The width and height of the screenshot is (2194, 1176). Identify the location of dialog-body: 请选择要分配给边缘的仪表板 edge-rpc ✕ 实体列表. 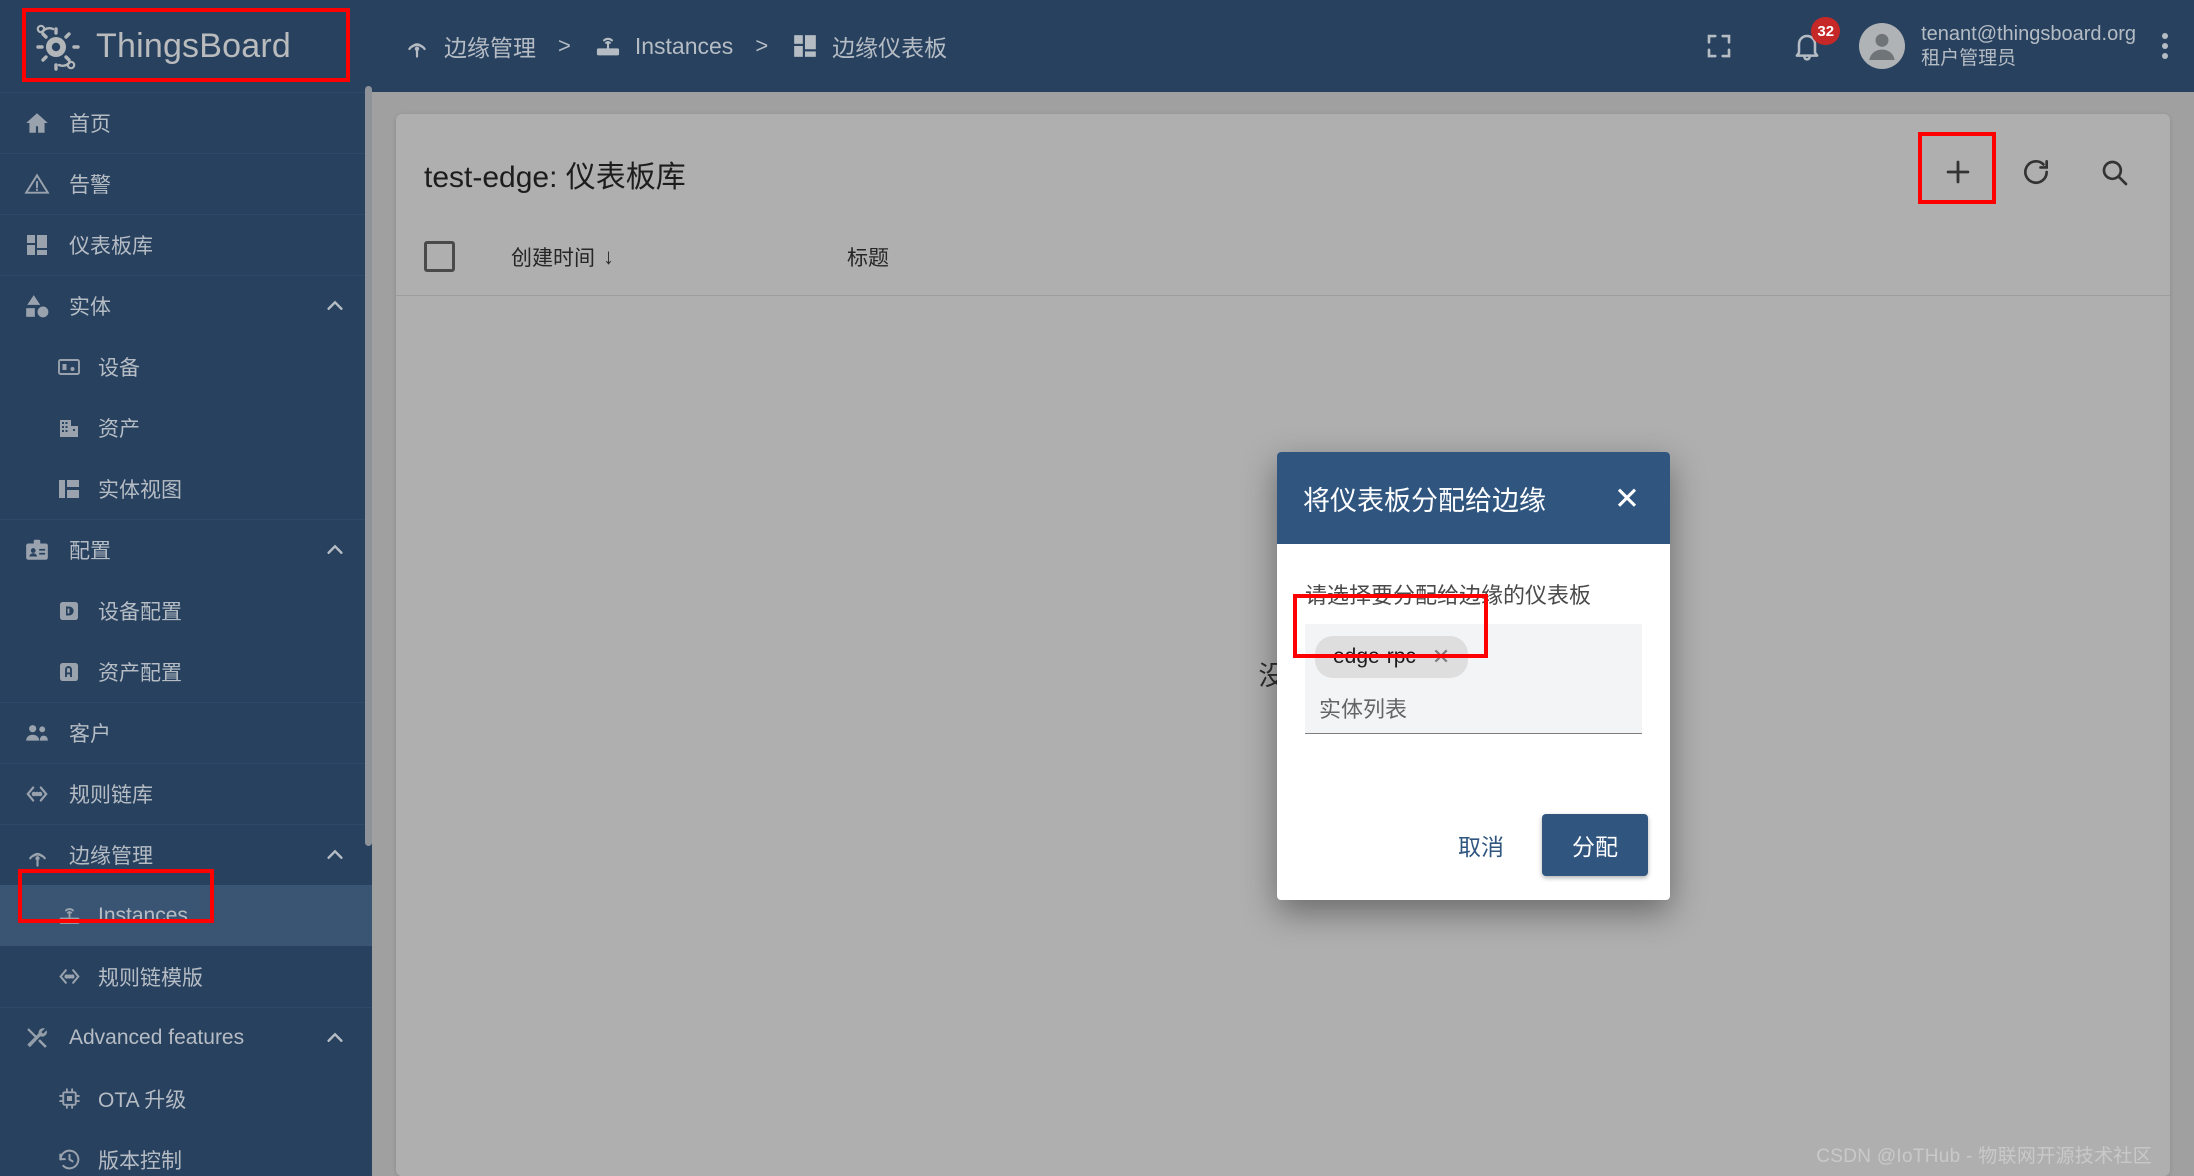
(1473, 674).